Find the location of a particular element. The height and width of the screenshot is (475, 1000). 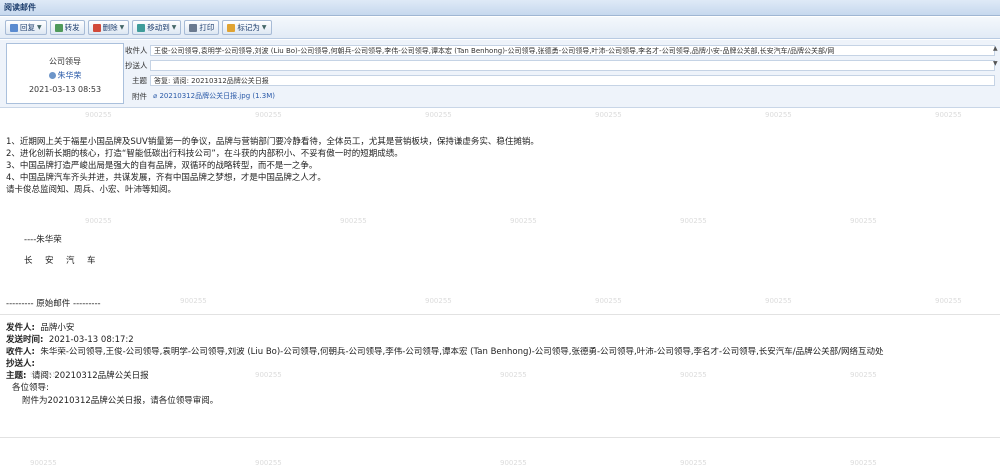

attachment-link: ⌀ 20210312品牌公关日报.jpg (1.3M) is located at coordinates (572, 96).